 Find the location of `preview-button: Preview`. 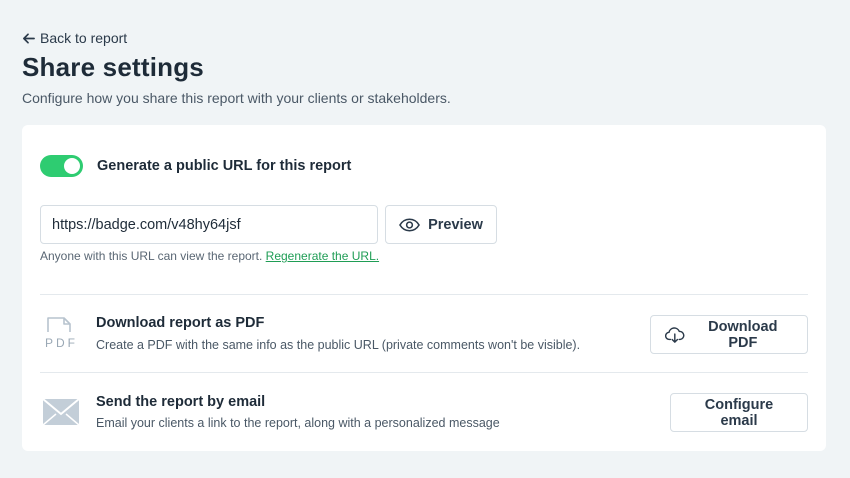

preview-button: Preview is located at coordinates (441, 224).